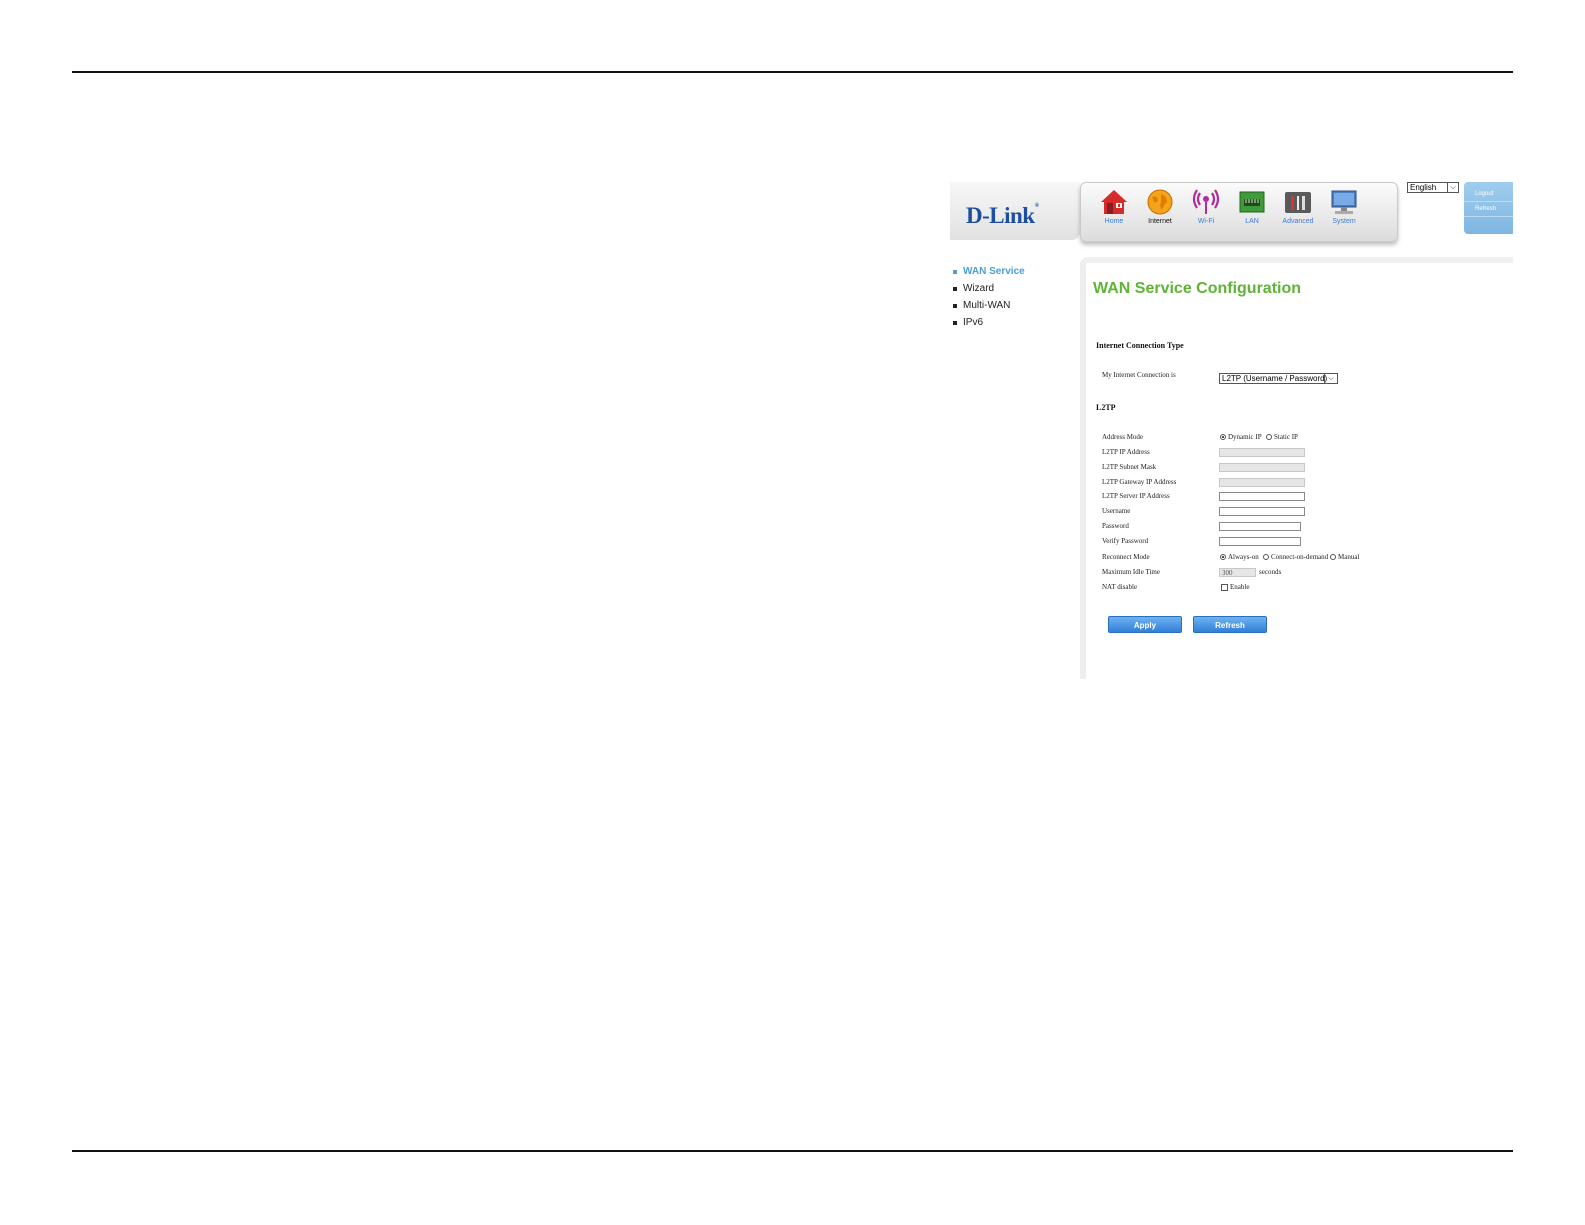  I want to click on gateway-ip-label: L2TP Gateway IP Address, so click(1139, 482).